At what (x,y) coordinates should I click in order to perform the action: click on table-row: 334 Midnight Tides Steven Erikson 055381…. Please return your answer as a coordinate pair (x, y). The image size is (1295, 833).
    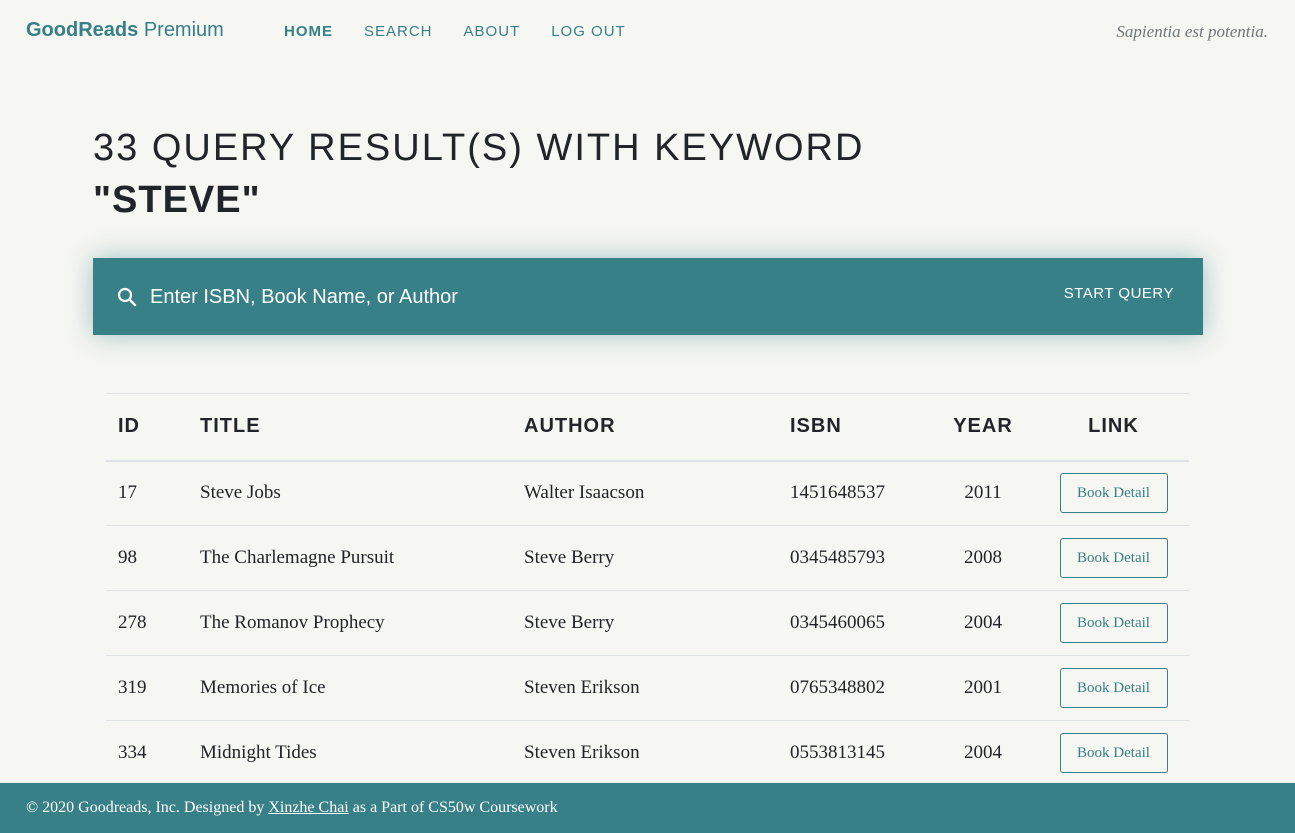
    Looking at the image, I should click on (647, 753).